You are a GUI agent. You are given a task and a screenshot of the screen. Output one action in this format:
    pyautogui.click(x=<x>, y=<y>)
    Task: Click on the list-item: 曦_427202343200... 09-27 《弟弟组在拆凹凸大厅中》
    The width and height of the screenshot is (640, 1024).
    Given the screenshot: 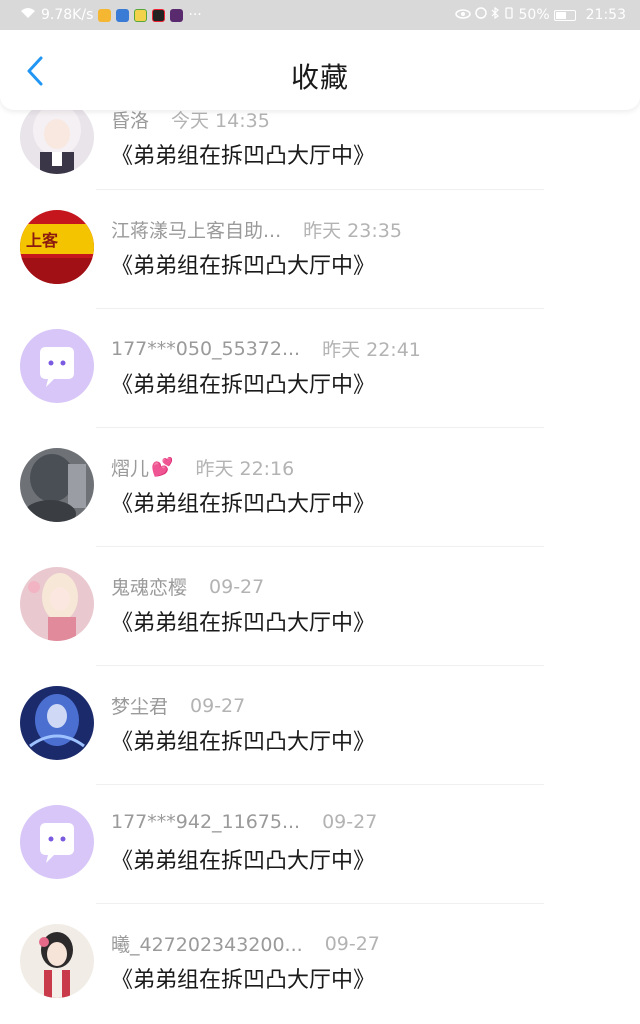 What is the action you would take?
    pyautogui.click(x=320, y=963)
    